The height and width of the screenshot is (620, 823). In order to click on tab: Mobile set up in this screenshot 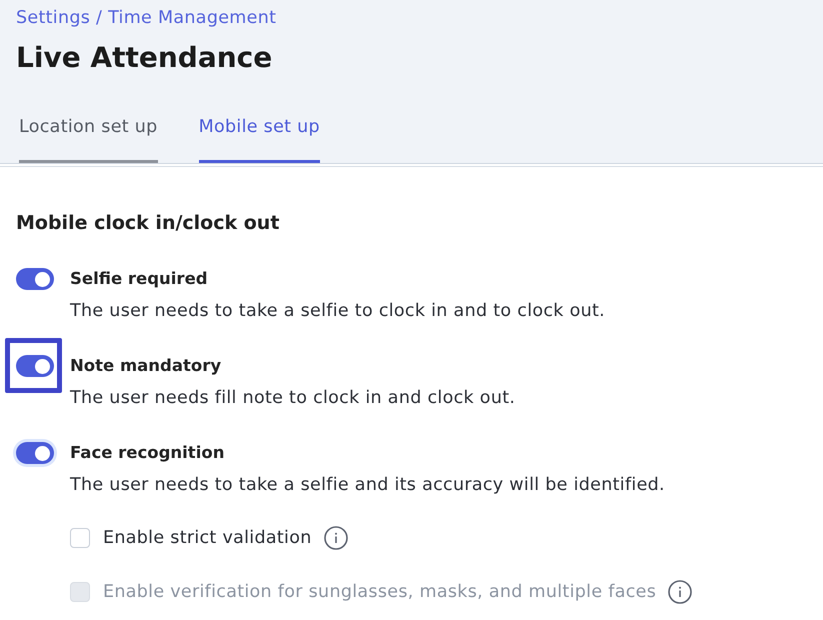, I will do `click(259, 139)`.